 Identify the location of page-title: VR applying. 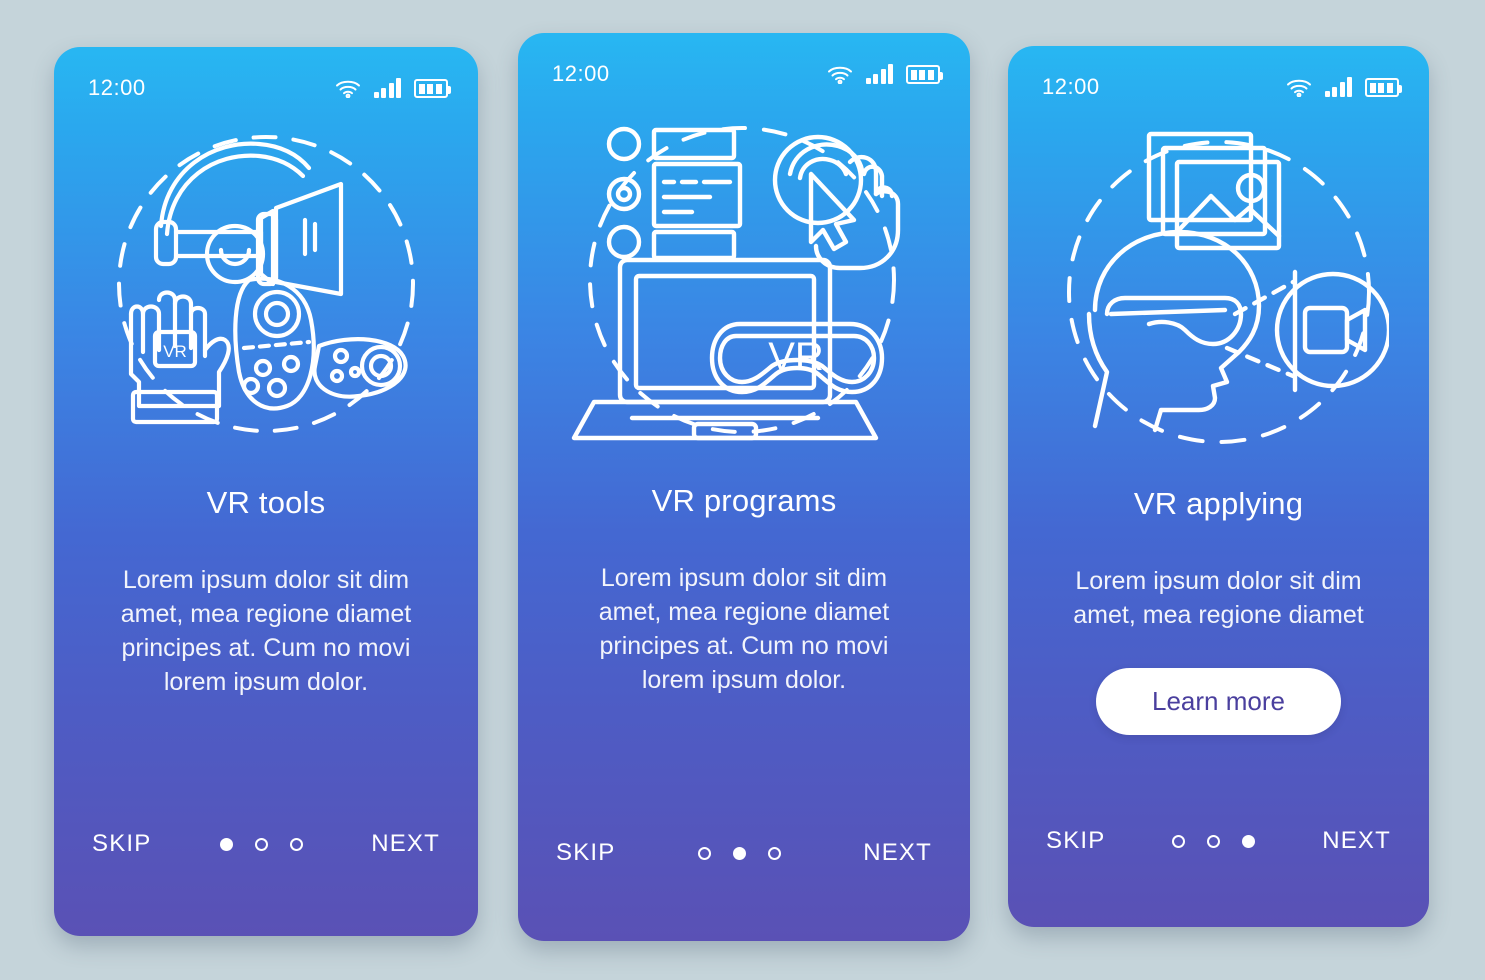
(1218, 503).